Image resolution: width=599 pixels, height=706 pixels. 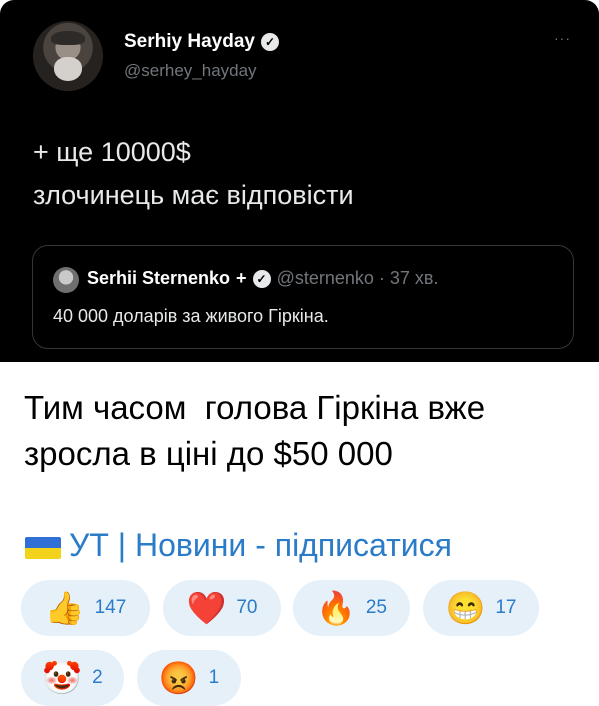 I want to click on quote-author-name: Serhii Sternenko, so click(x=159, y=278).